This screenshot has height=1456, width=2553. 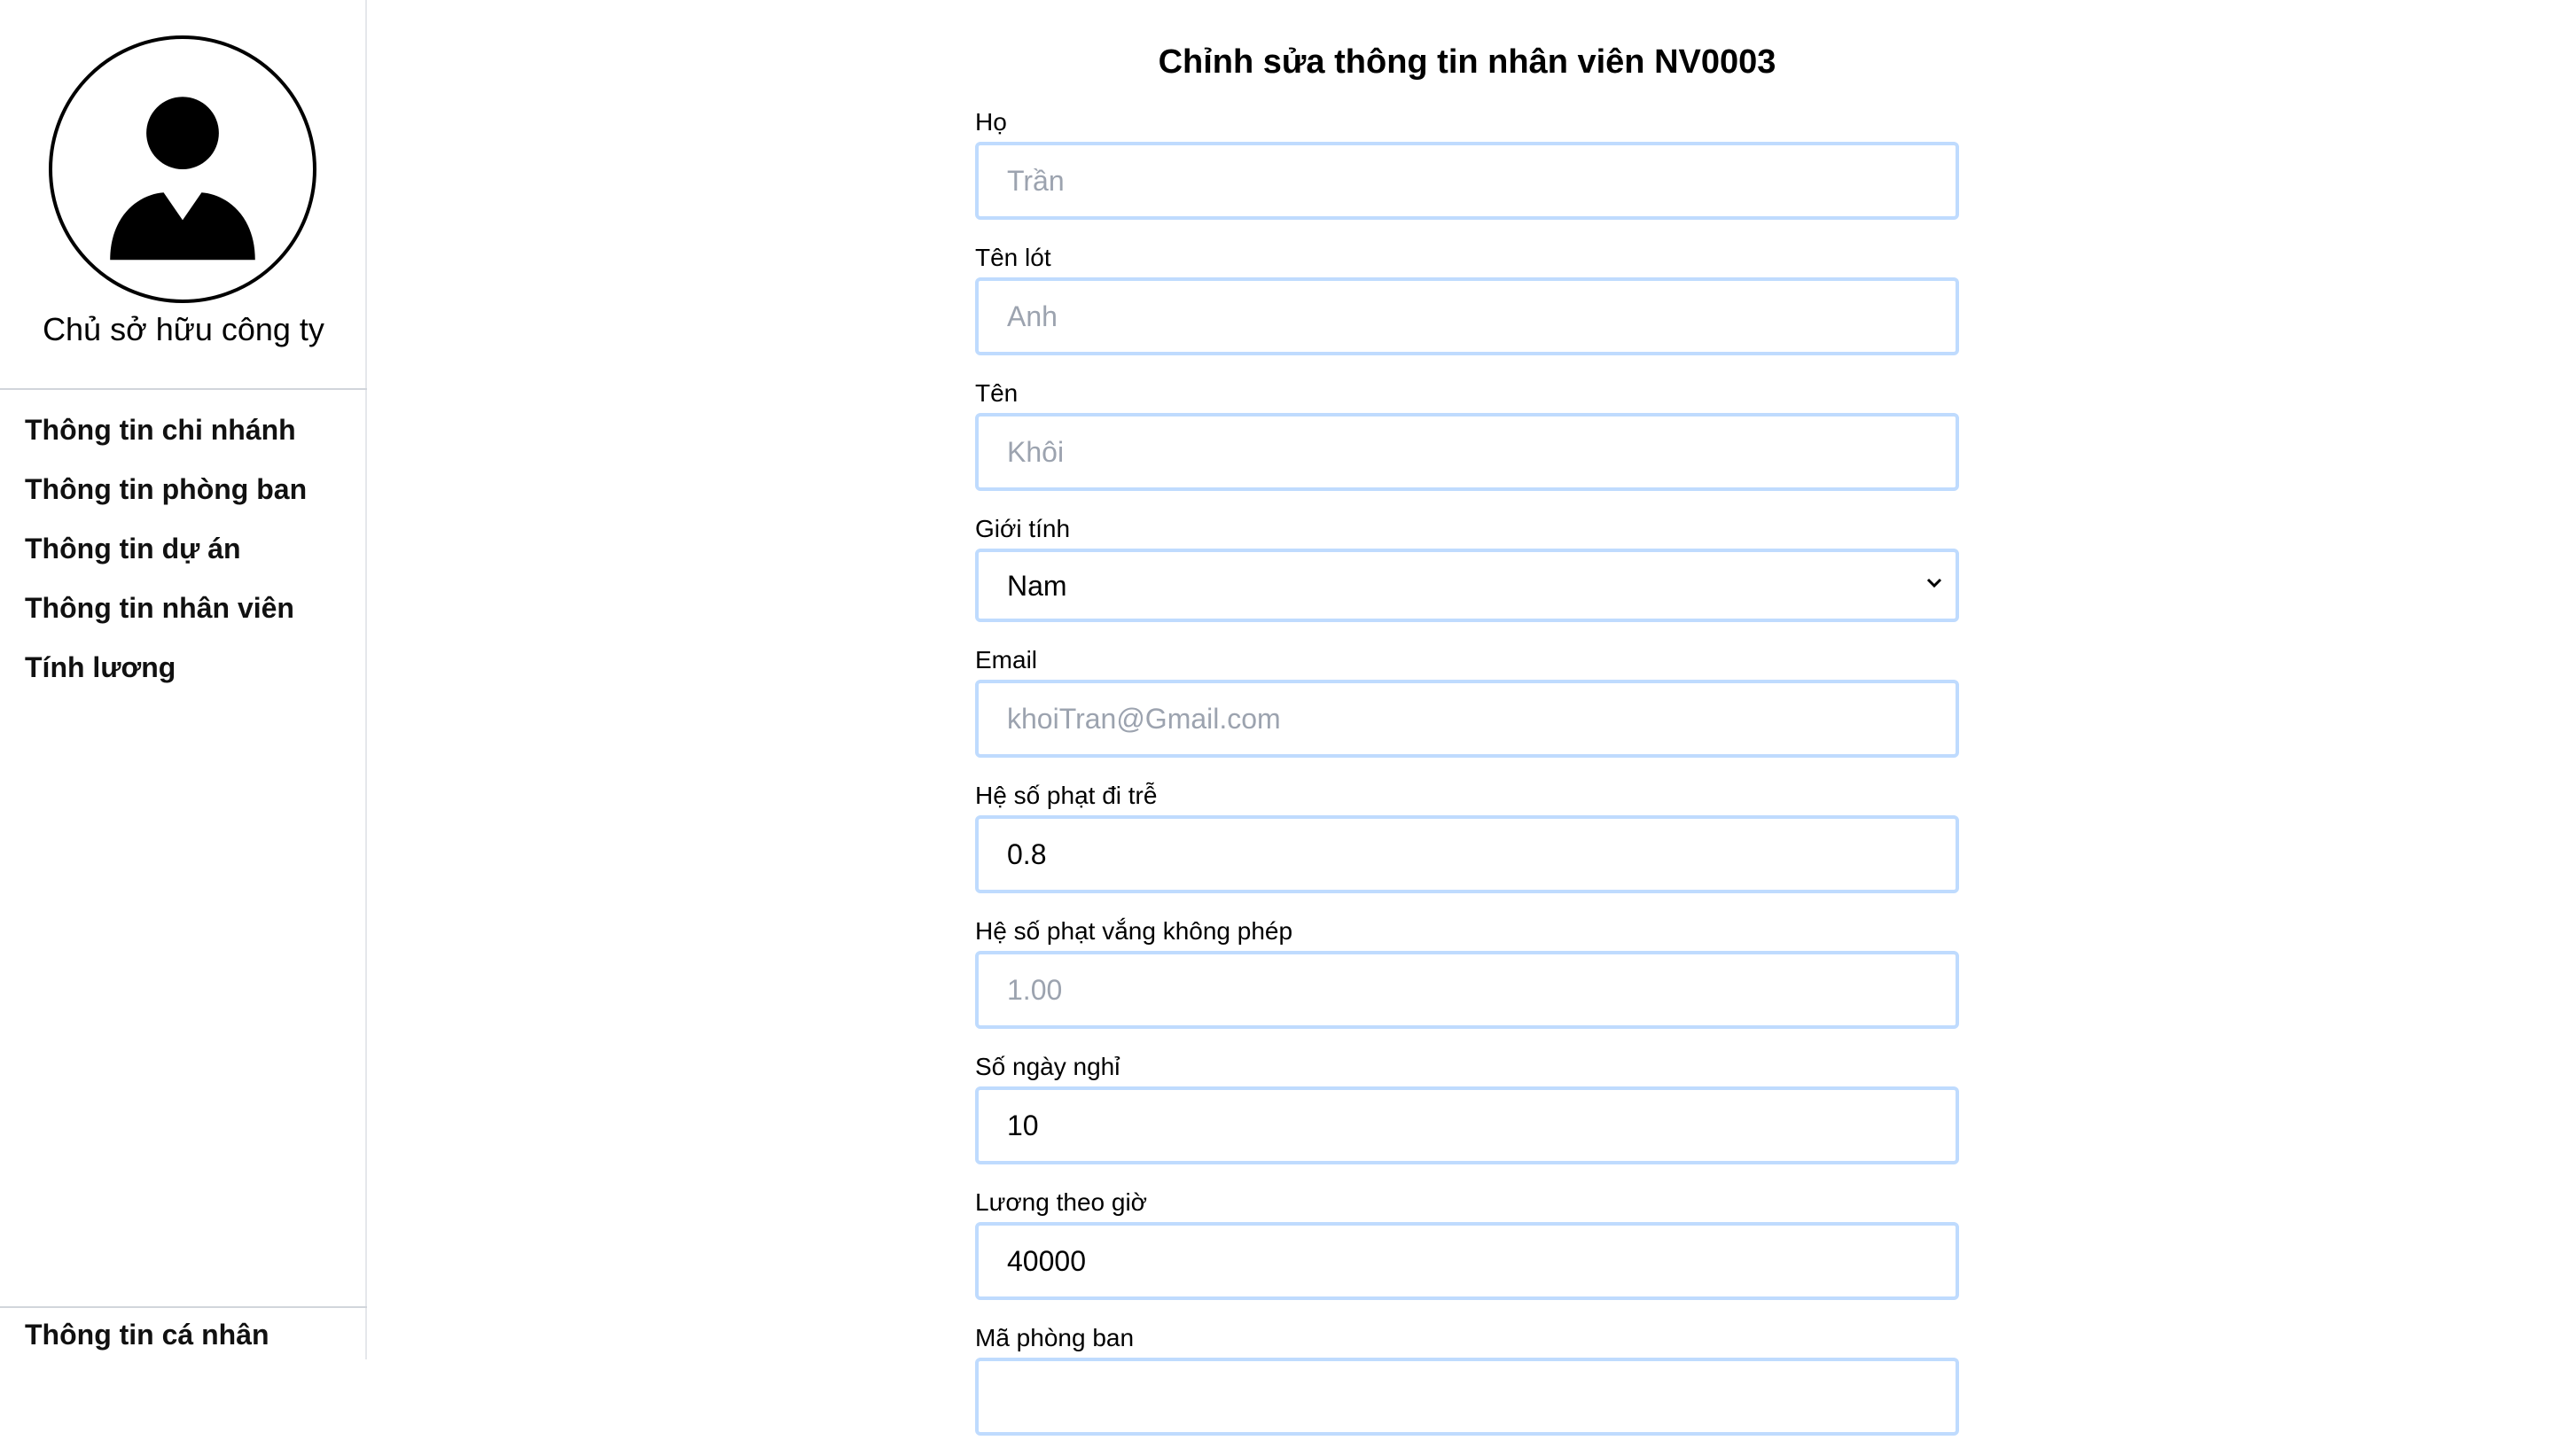 What do you see at coordinates (183, 329) in the screenshot?
I see `user-role: Chủ sở hữu công ty` at bounding box center [183, 329].